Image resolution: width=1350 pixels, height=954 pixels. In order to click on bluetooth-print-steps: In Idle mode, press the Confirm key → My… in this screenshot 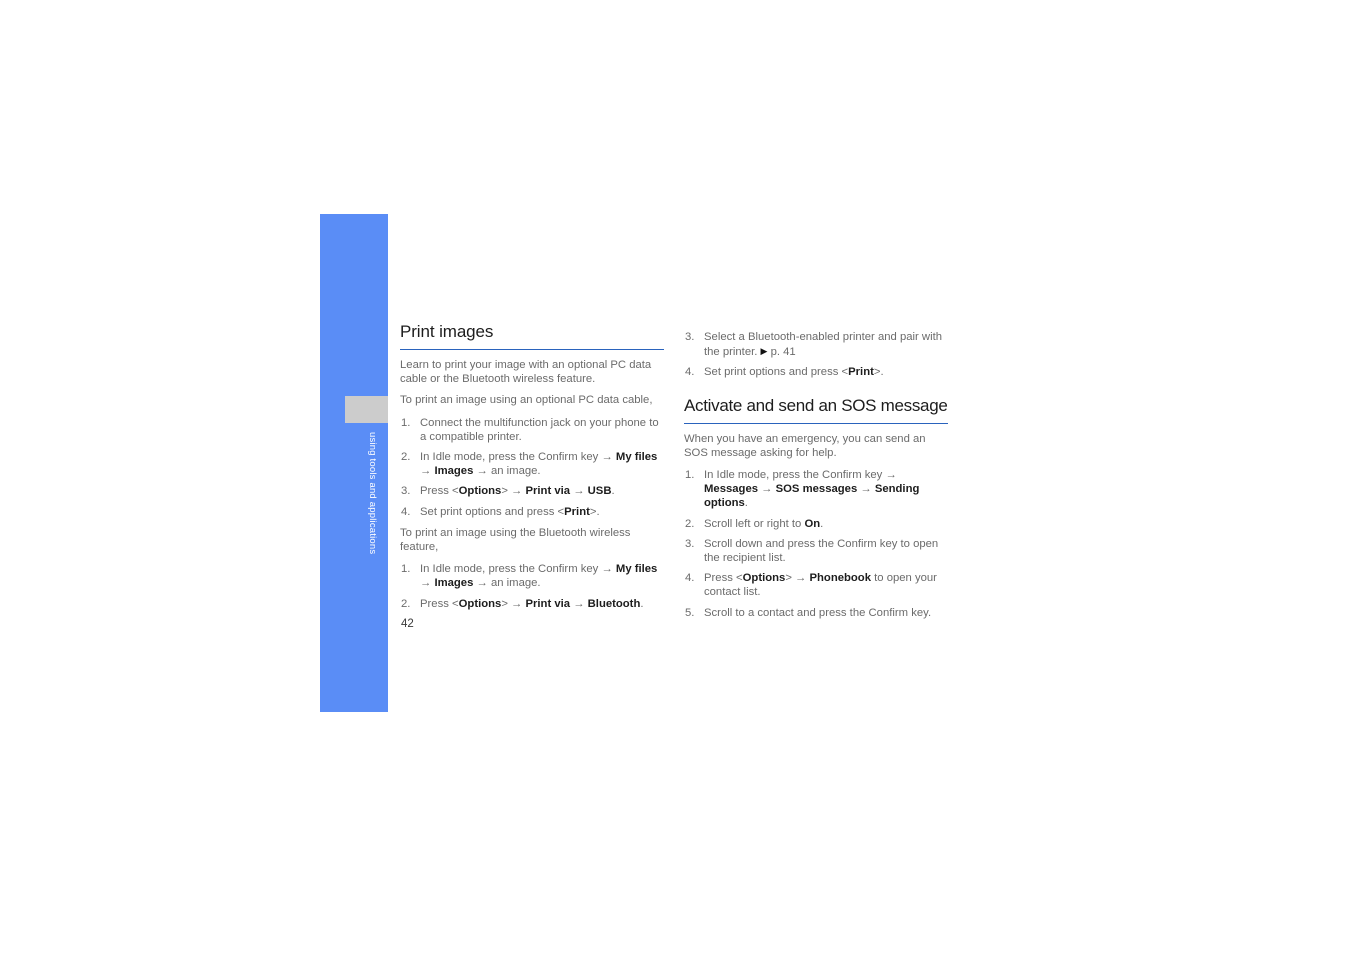, I will do `click(532, 586)`.